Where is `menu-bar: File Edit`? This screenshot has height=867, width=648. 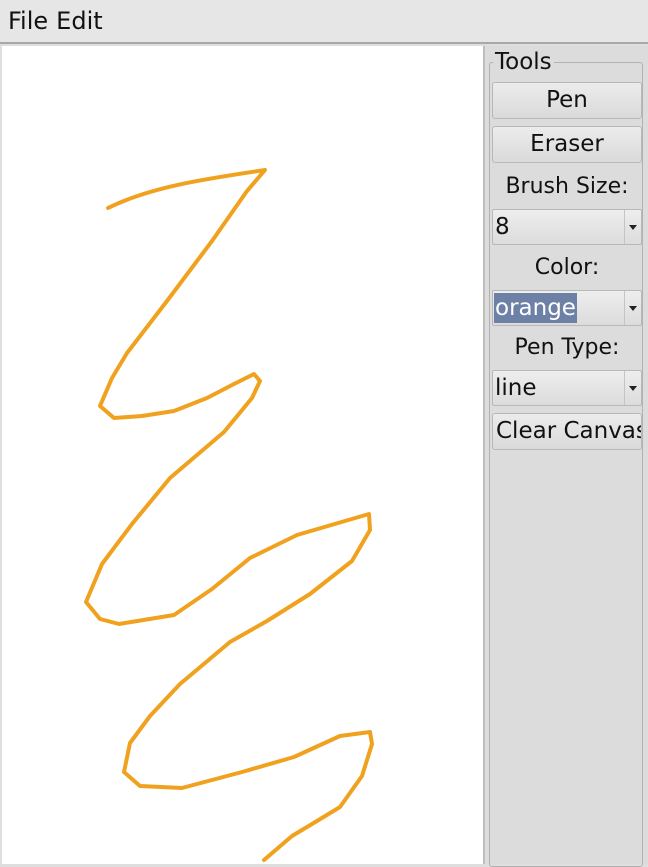 menu-bar: File Edit is located at coordinates (324, 22).